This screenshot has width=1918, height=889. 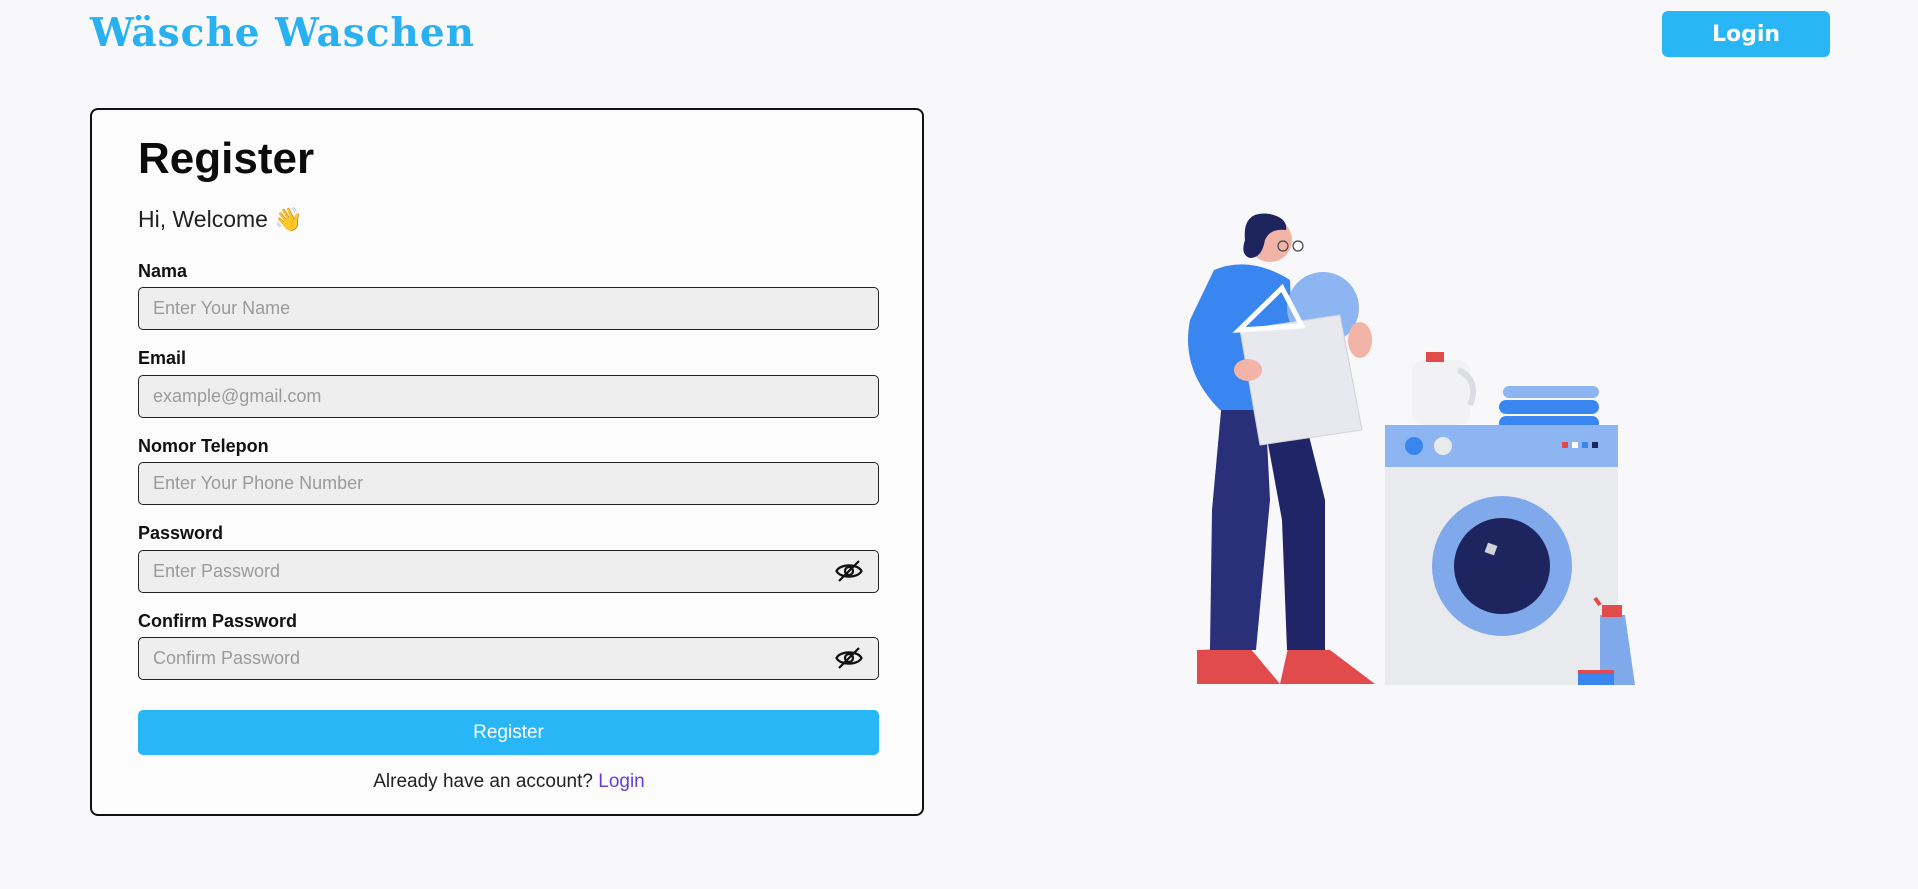 What do you see at coordinates (483, 781) in the screenshot?
I see `login-prompt-text: Already have an account?` at bounding box center [483, 781].